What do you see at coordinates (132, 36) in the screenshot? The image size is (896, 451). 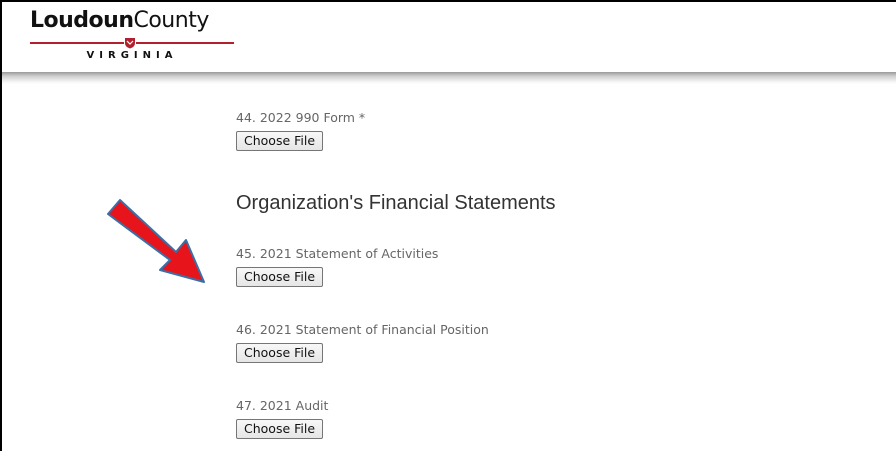 I see `loudoun-county-logo: LoudounCounty VIRGINIA` at bounding box center [132, 36].